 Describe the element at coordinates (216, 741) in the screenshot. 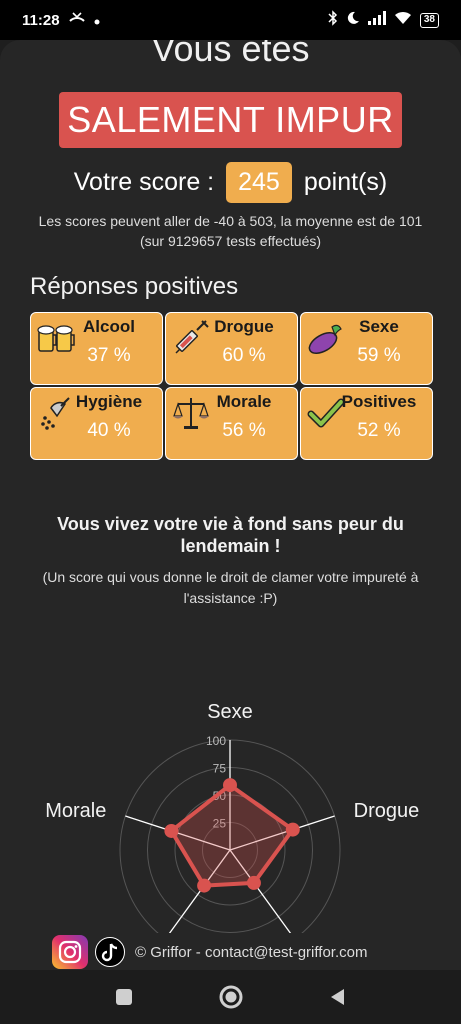

I see `radar-tick-label: 100` at that location.